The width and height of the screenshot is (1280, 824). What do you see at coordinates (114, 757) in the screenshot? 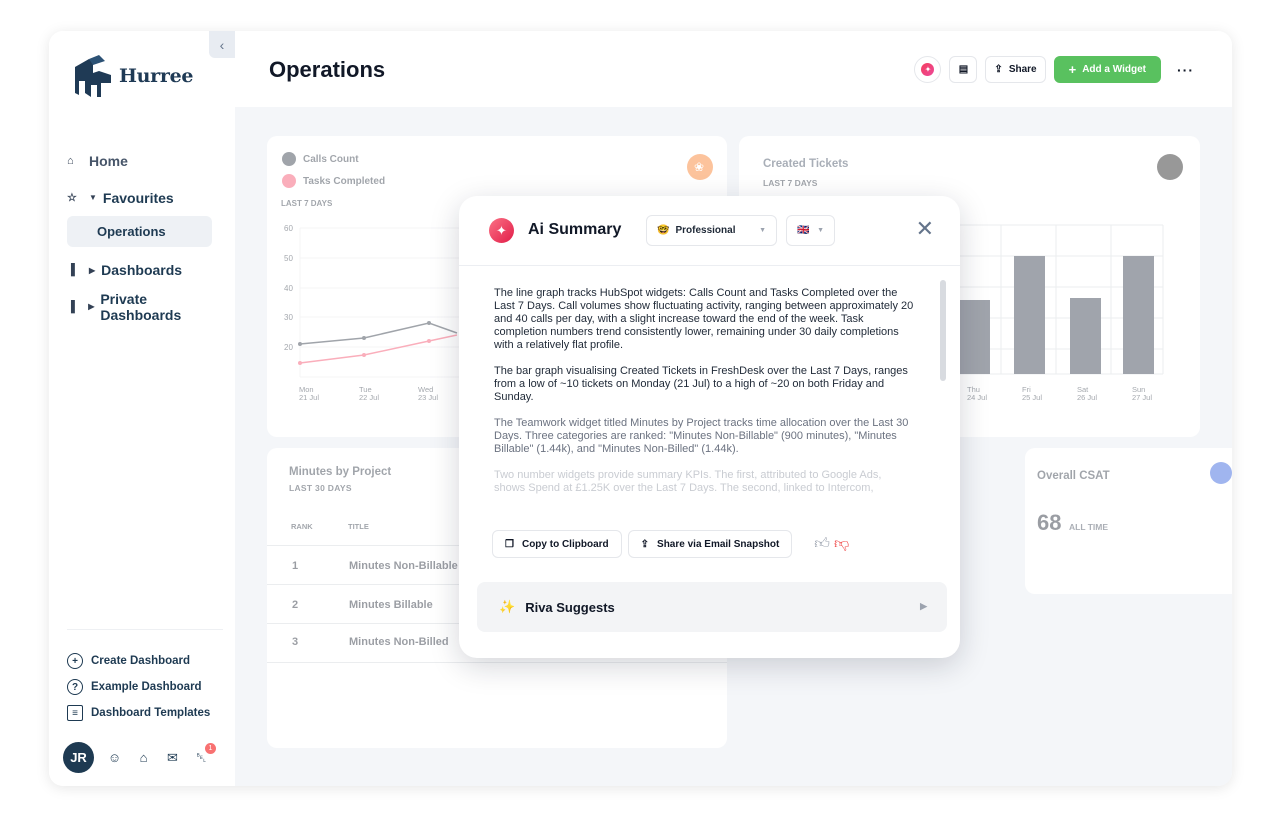
I see `users-icon: ☺` at bounding box center [114, 757].